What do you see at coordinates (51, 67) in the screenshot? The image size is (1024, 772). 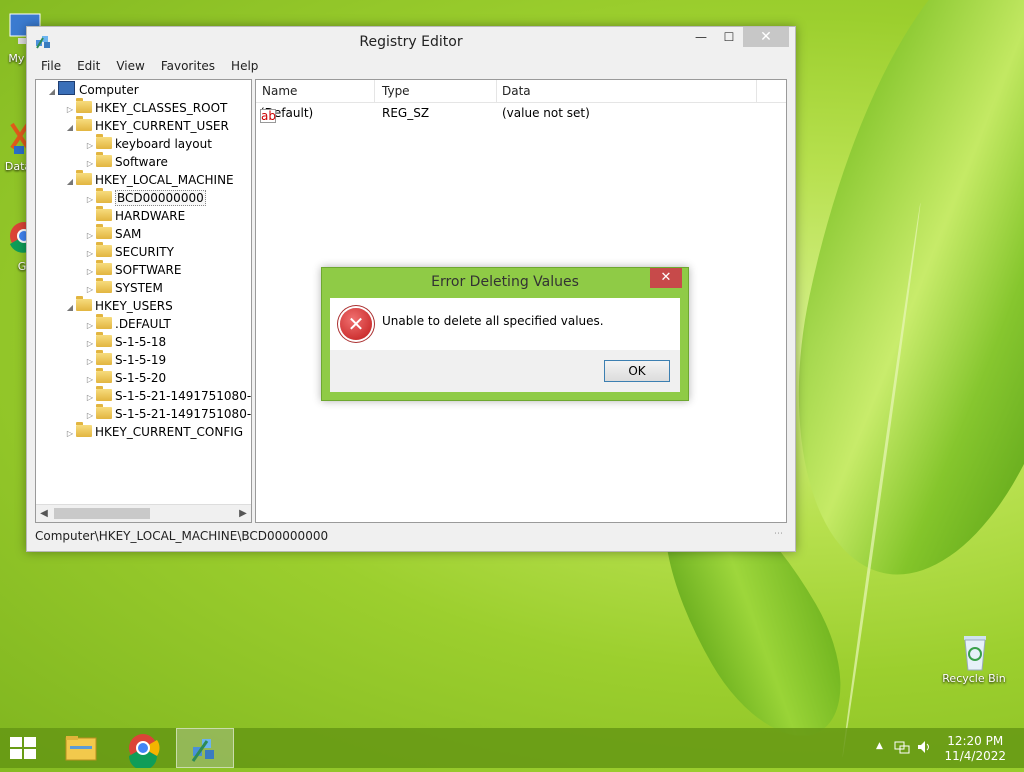 I see `menu-file: File` at bounding box center [51, 67].